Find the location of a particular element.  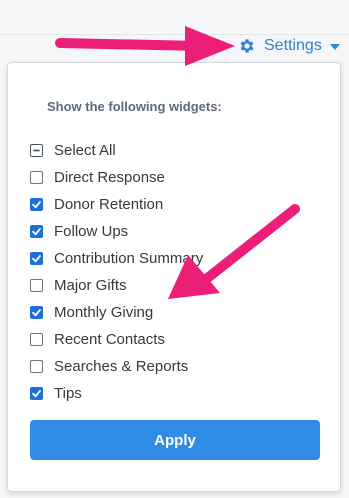

option-label: Direct Response is located at coordinates (109, 177).